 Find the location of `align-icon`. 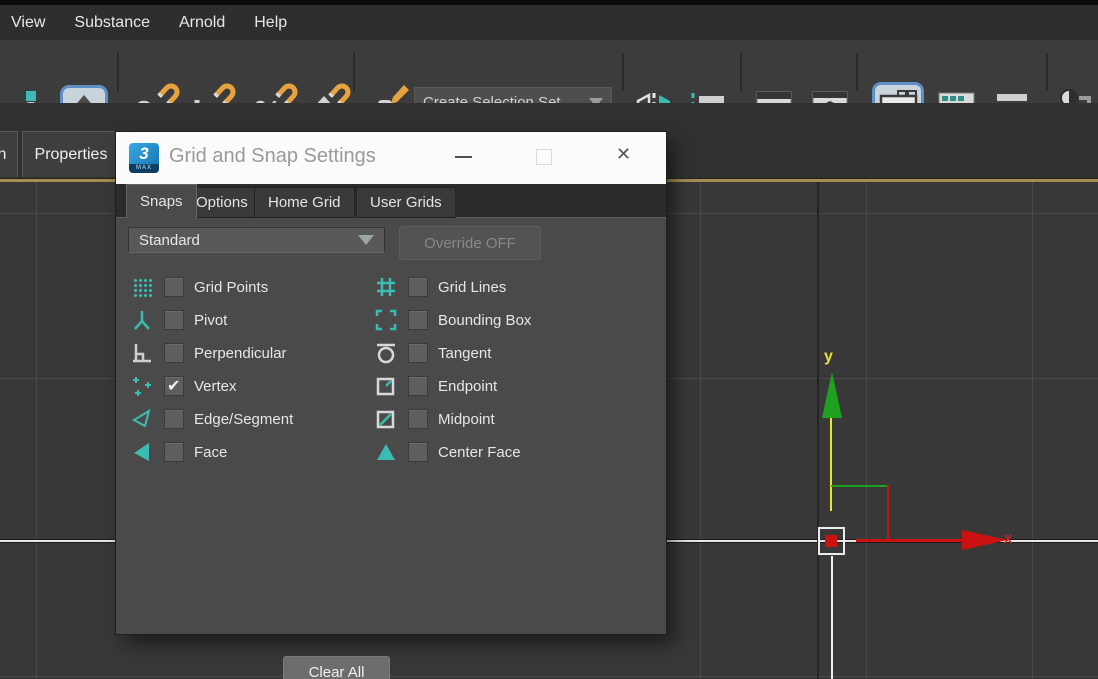

align-icon is located at coordinates (707, 98).